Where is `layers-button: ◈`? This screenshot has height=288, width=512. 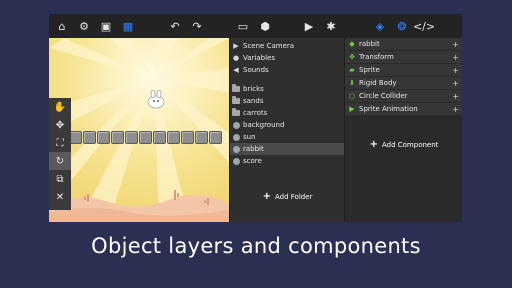 layers-button: ◈ is located at coordinates (380, 26).